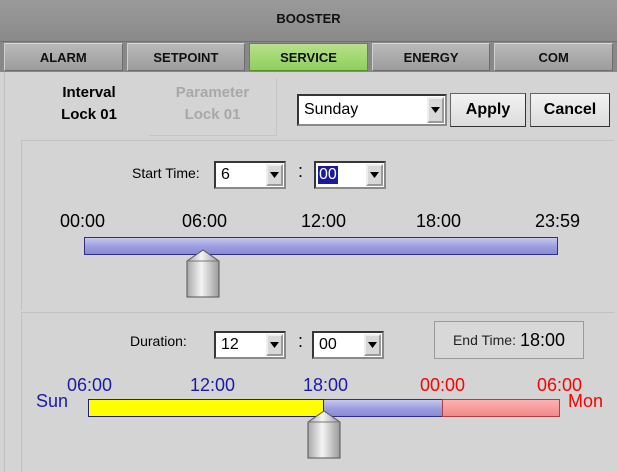  Describe the element at coordinates (331, 109) in the screenshot. I see `day-select-value: Sunday` at that location.